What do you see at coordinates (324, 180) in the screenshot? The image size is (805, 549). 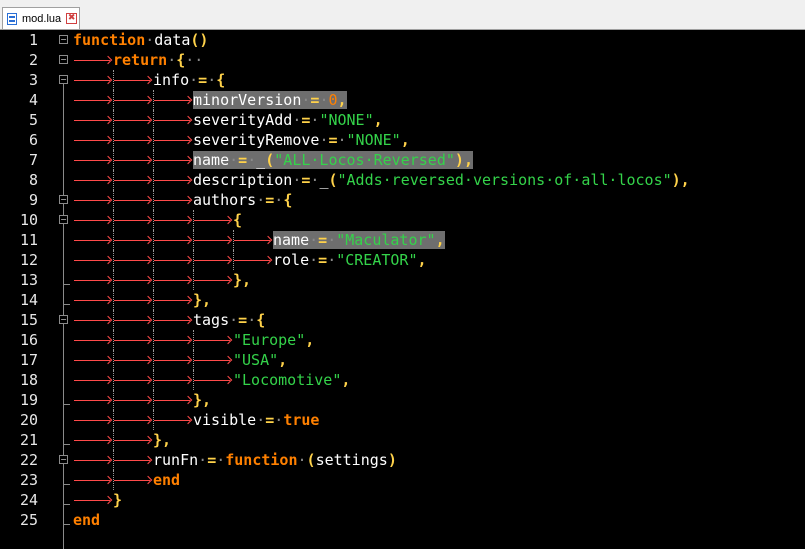 I see `code-token: _` at bounding box center [324, 180].